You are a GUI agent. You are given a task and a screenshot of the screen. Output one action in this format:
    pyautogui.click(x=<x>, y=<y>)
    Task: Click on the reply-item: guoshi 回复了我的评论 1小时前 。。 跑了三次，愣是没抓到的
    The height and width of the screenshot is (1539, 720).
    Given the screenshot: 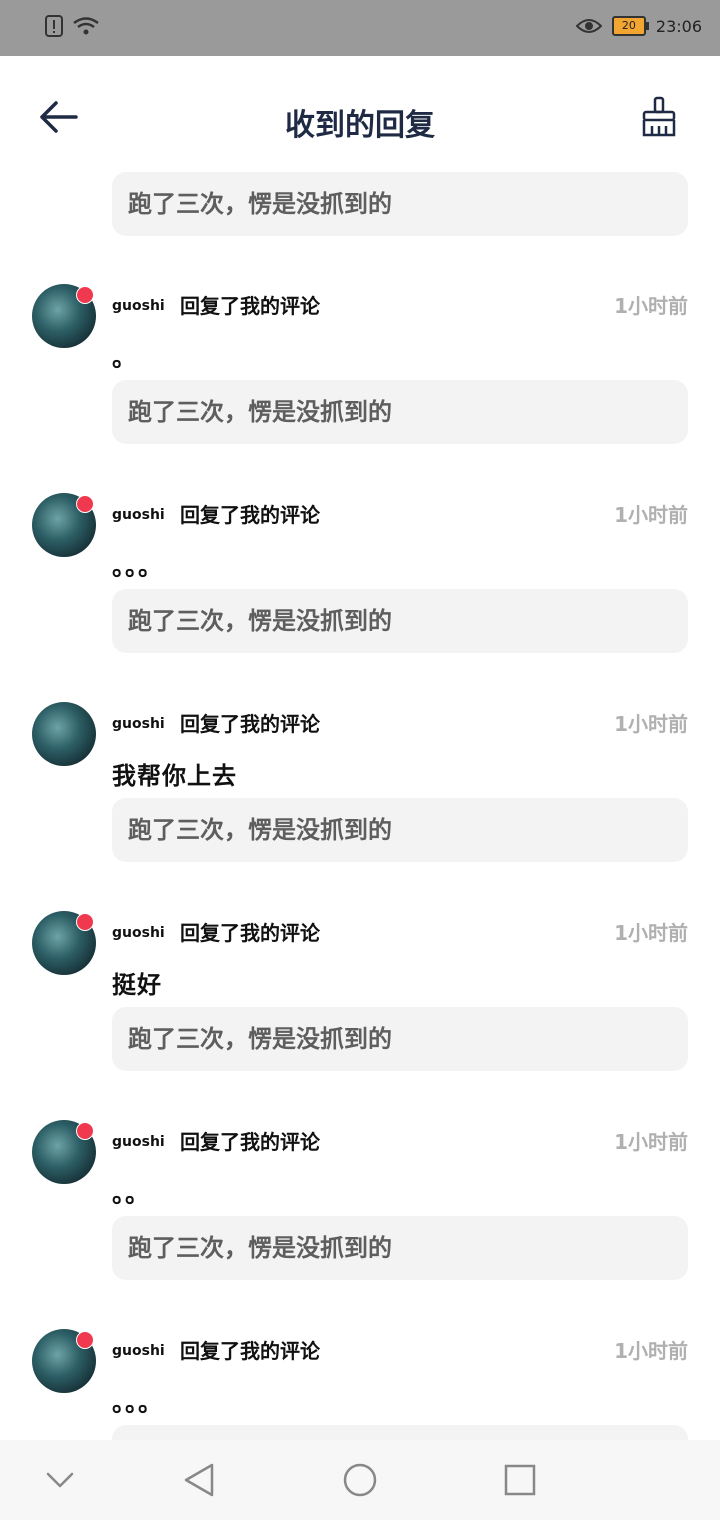 What is the action you would take?
    pyautogui.click(x=360, y=1225)
    